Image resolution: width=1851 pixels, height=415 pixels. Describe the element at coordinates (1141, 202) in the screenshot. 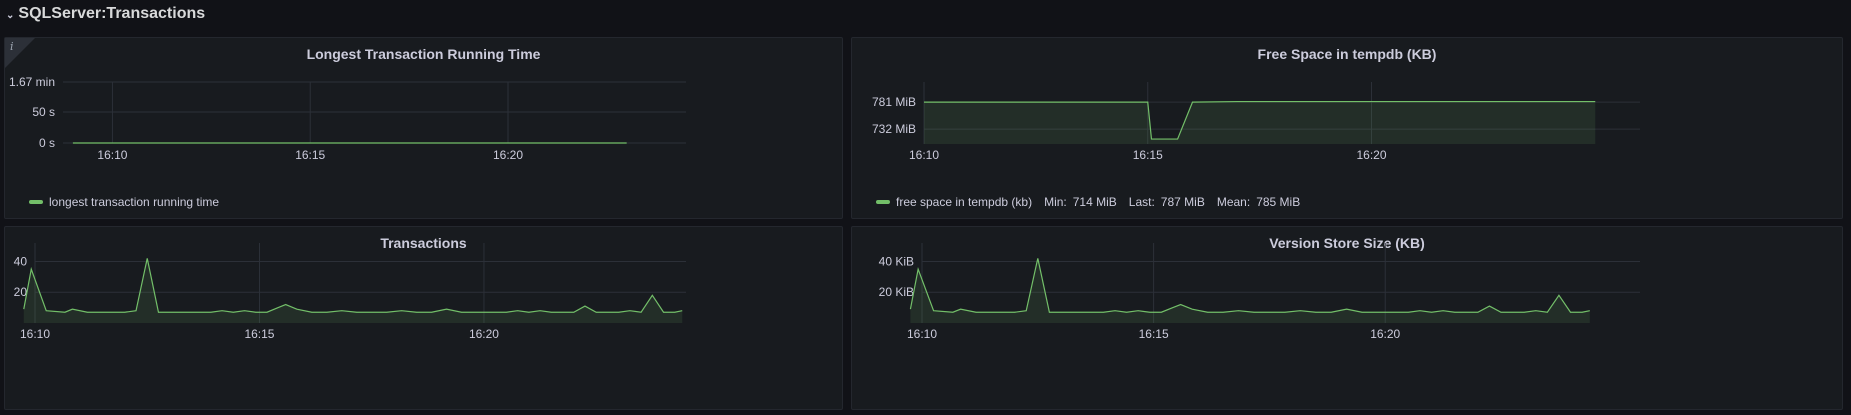

I see `legend-last-label: Last:` at that location.